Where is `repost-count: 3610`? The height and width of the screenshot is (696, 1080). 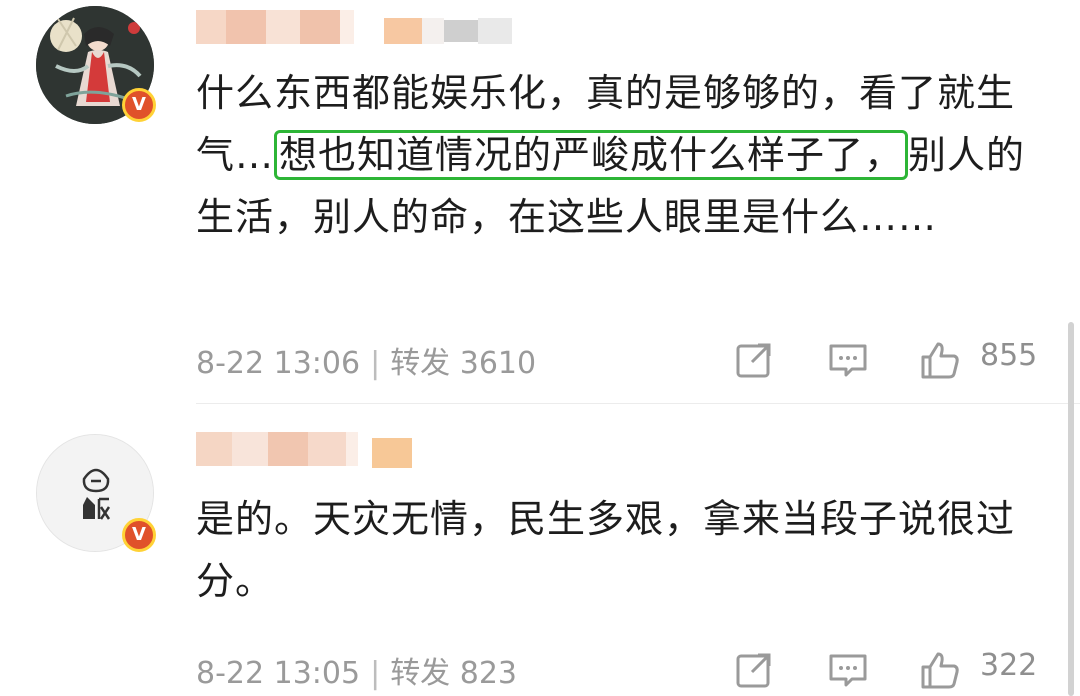 repost-count: 3610 is located at coordinates (498, 363).